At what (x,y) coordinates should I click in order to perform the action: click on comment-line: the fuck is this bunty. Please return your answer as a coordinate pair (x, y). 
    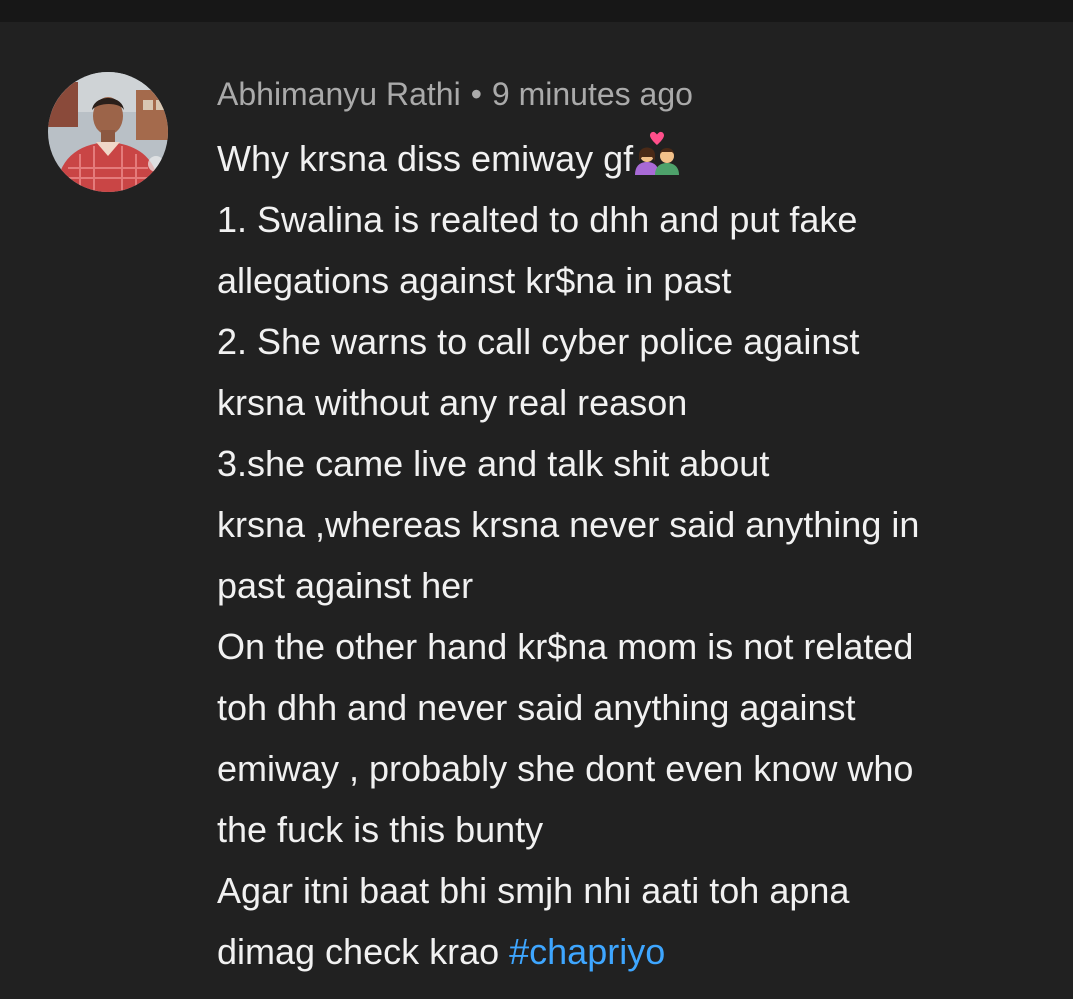
    Looking at the image, I should click on (380, 829).